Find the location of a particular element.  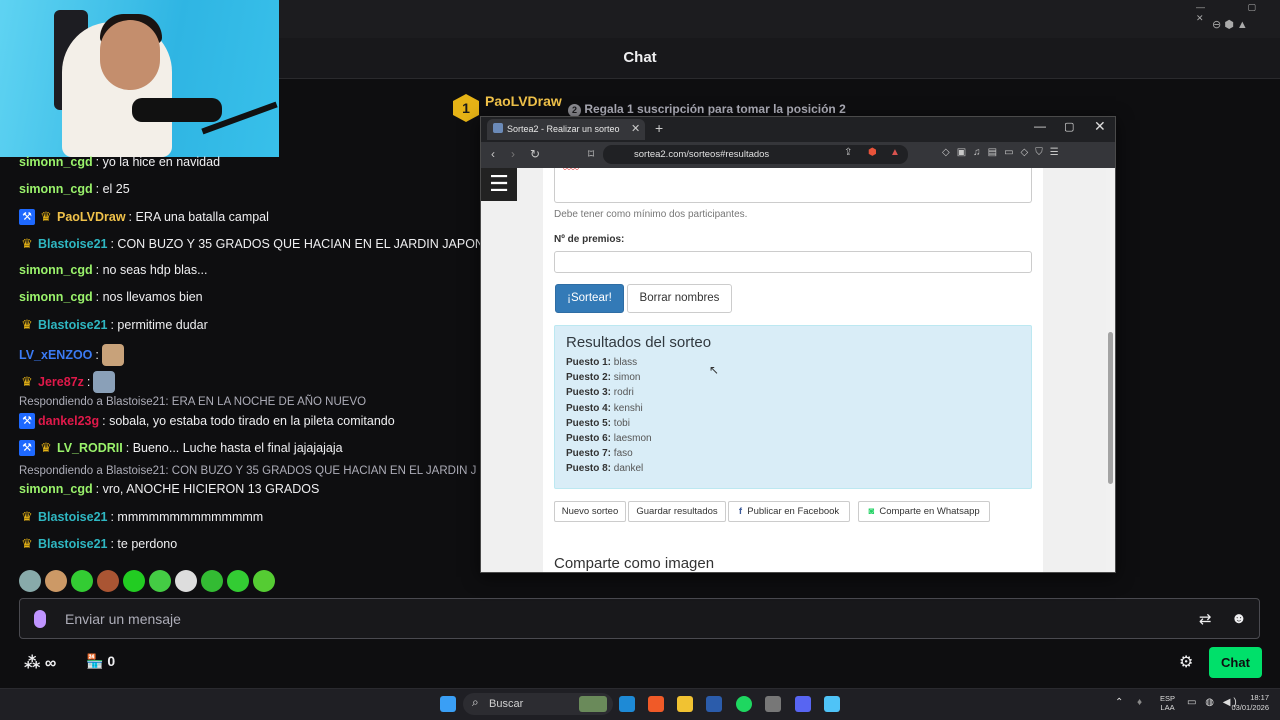

widgets-icon is located at coordinates (593, 704).